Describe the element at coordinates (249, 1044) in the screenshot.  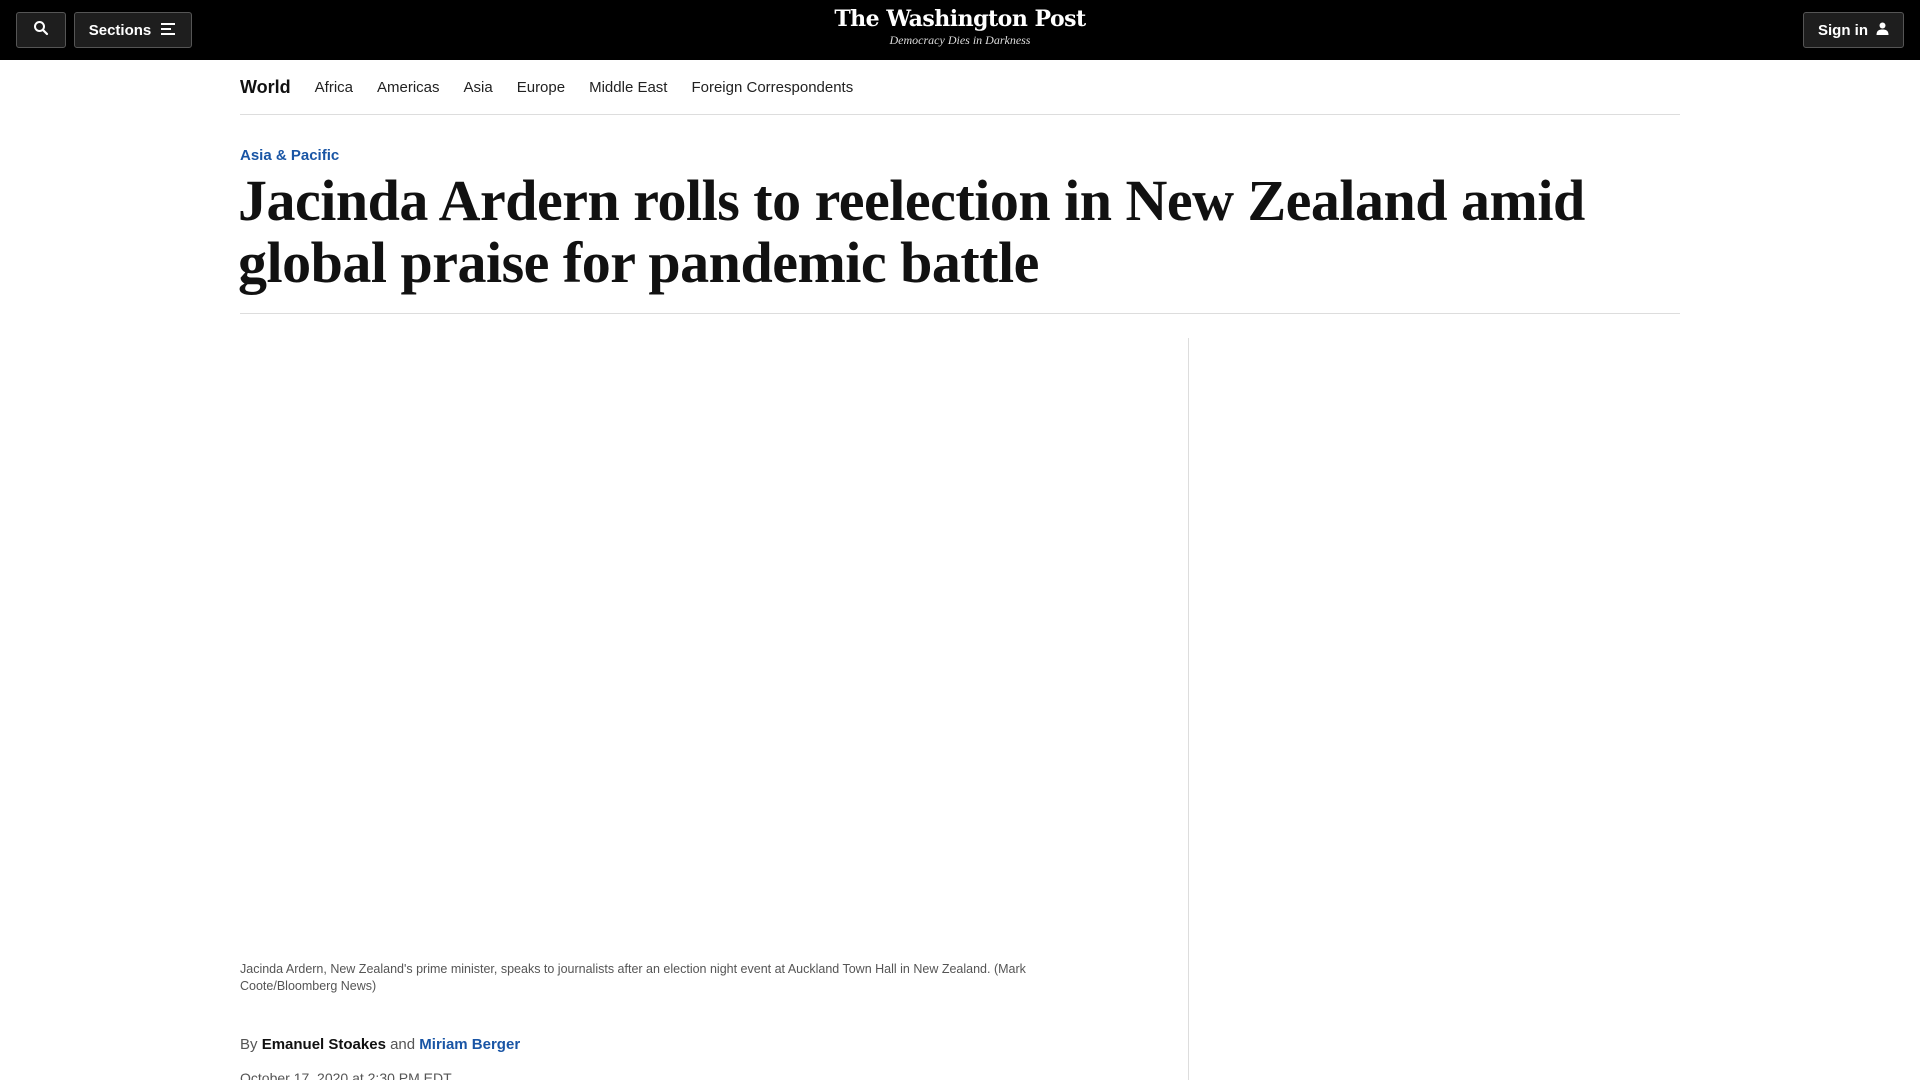
I see `byline-prefix: By` at that location.